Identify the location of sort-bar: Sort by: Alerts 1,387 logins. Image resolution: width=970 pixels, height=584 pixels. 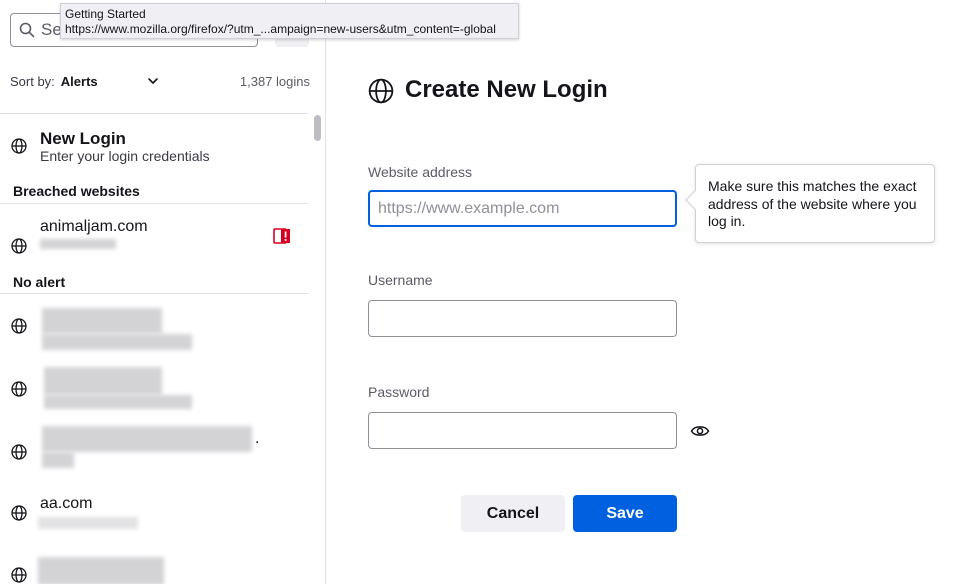
(160, 81).